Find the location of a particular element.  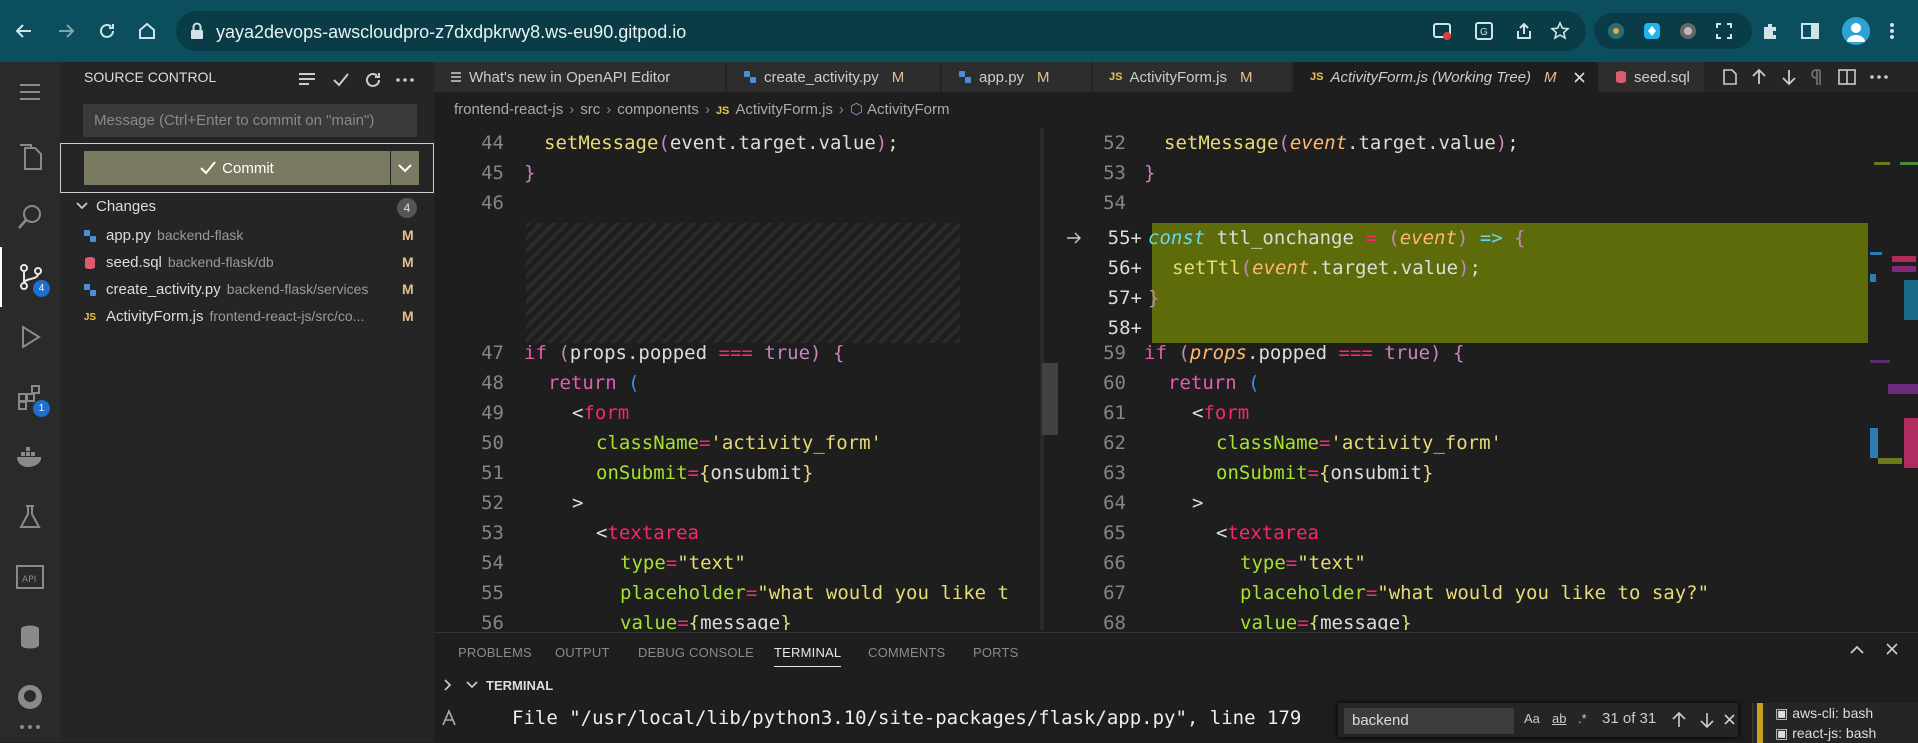

js-icon: JS is located at coordinates (90, 317).